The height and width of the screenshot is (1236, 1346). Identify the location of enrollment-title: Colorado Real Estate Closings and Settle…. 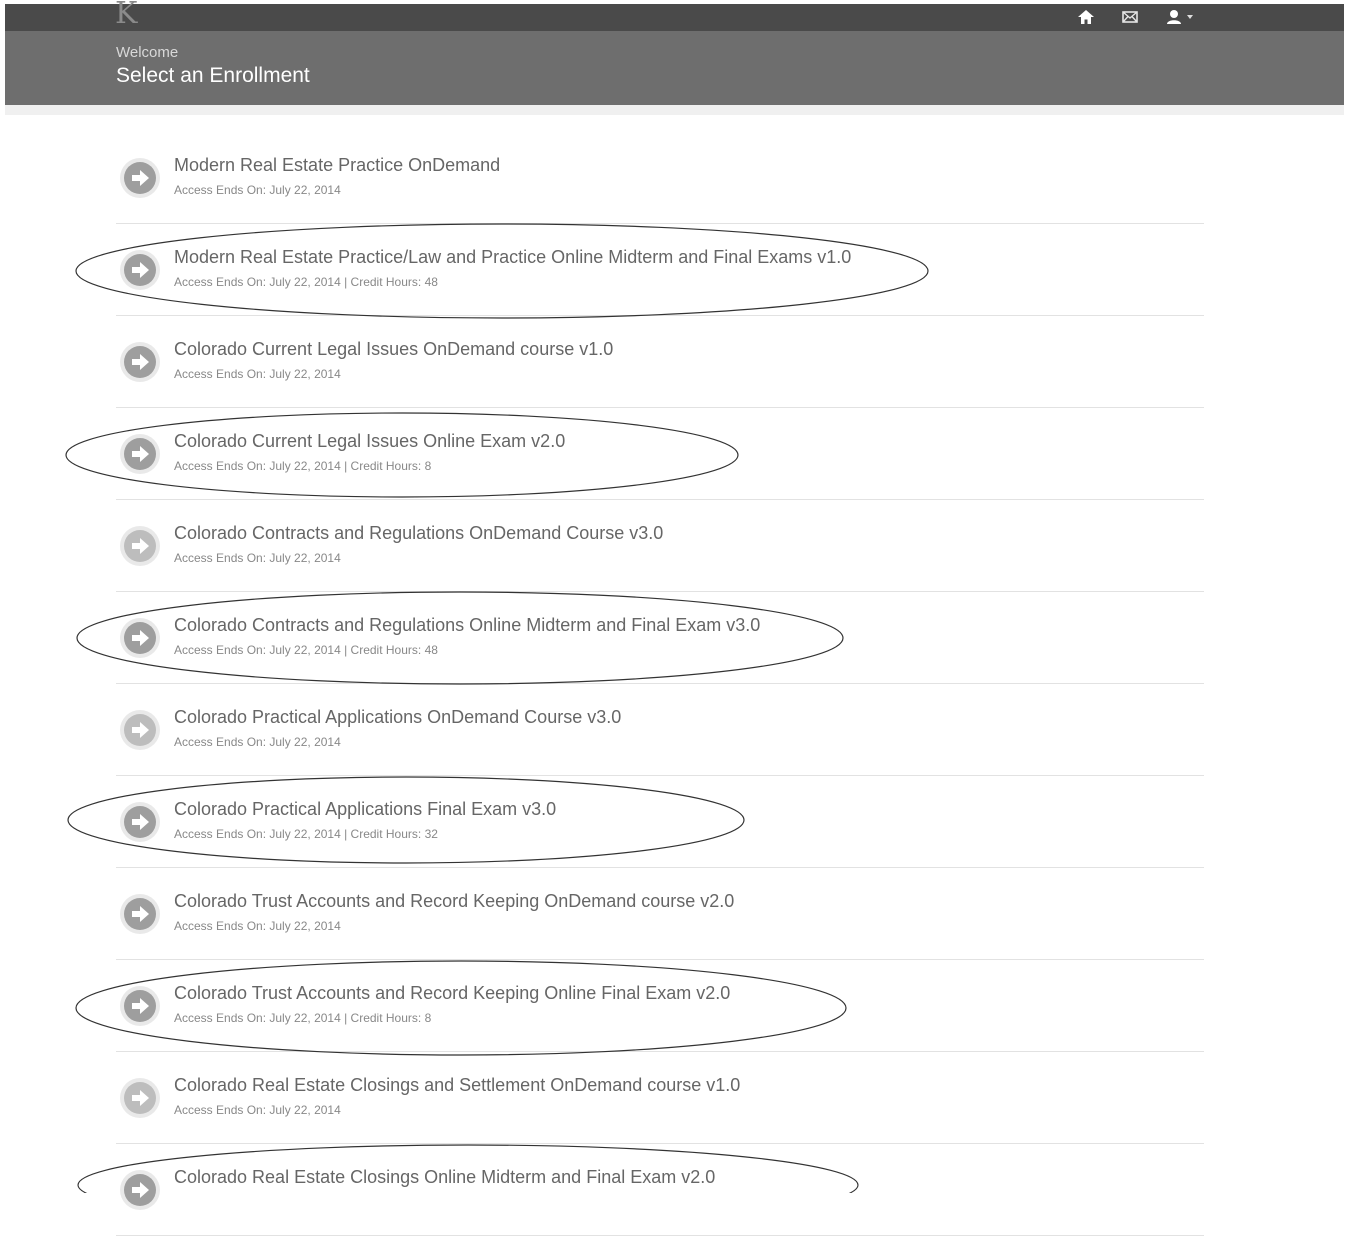
(457, 1085).